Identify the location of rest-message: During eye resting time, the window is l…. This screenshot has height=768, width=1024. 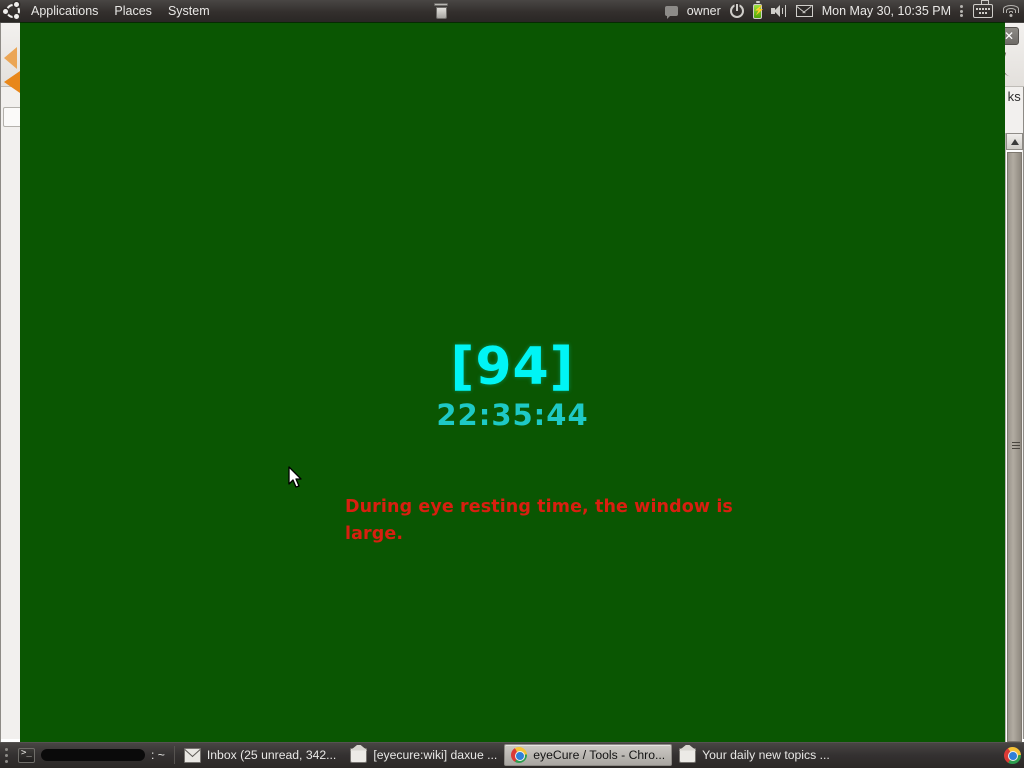
(539, 520).